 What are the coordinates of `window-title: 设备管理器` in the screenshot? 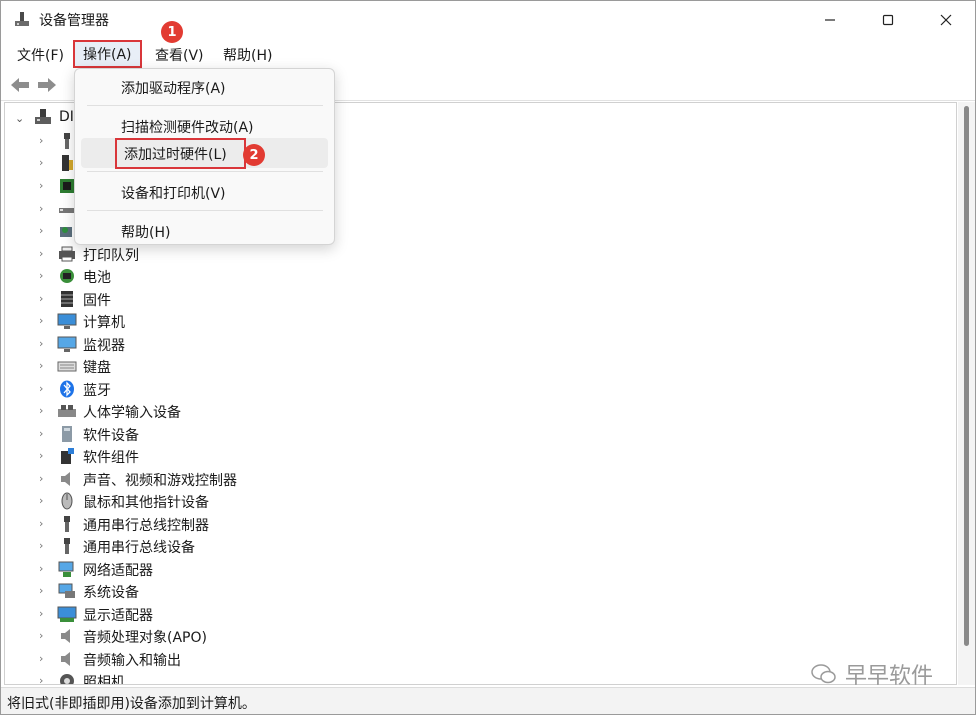 It's located at (74, 21).